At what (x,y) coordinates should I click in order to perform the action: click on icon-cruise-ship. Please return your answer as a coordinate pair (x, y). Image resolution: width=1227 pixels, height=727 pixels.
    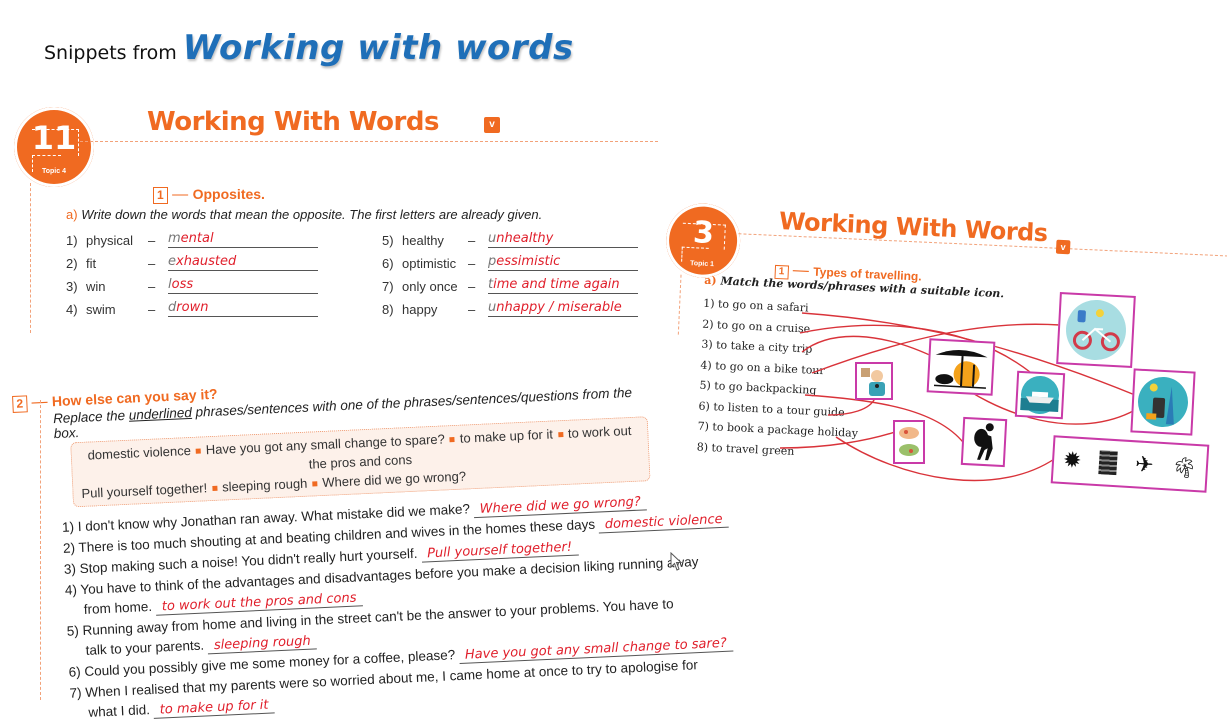
    Looking at the image, I should click on (1040, 395).